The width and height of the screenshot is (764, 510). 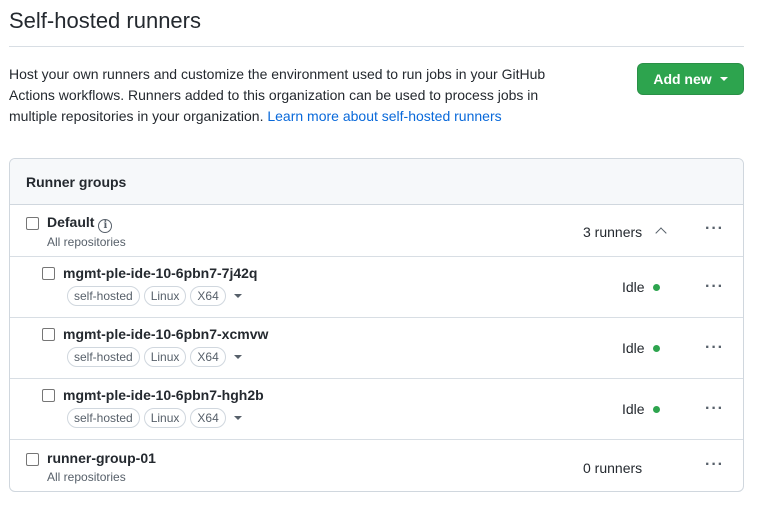 I want to click on group-runner-count: 3 runners, so click(x=613, y=232).